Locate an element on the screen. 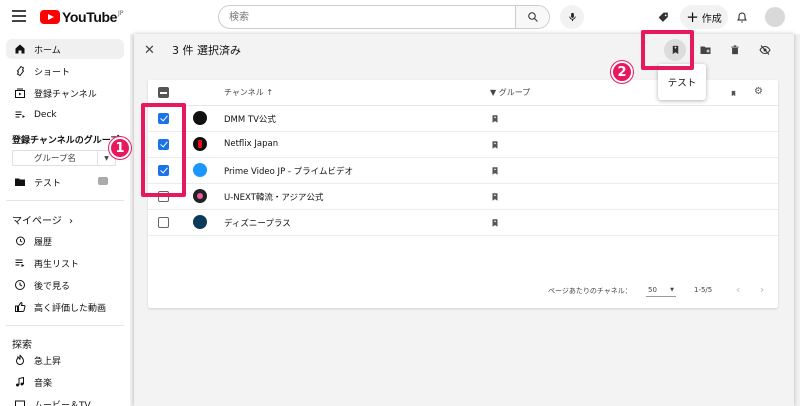 The height and width of the screenshot is (406, 800). delete-button is located at coordinates (735, 50).